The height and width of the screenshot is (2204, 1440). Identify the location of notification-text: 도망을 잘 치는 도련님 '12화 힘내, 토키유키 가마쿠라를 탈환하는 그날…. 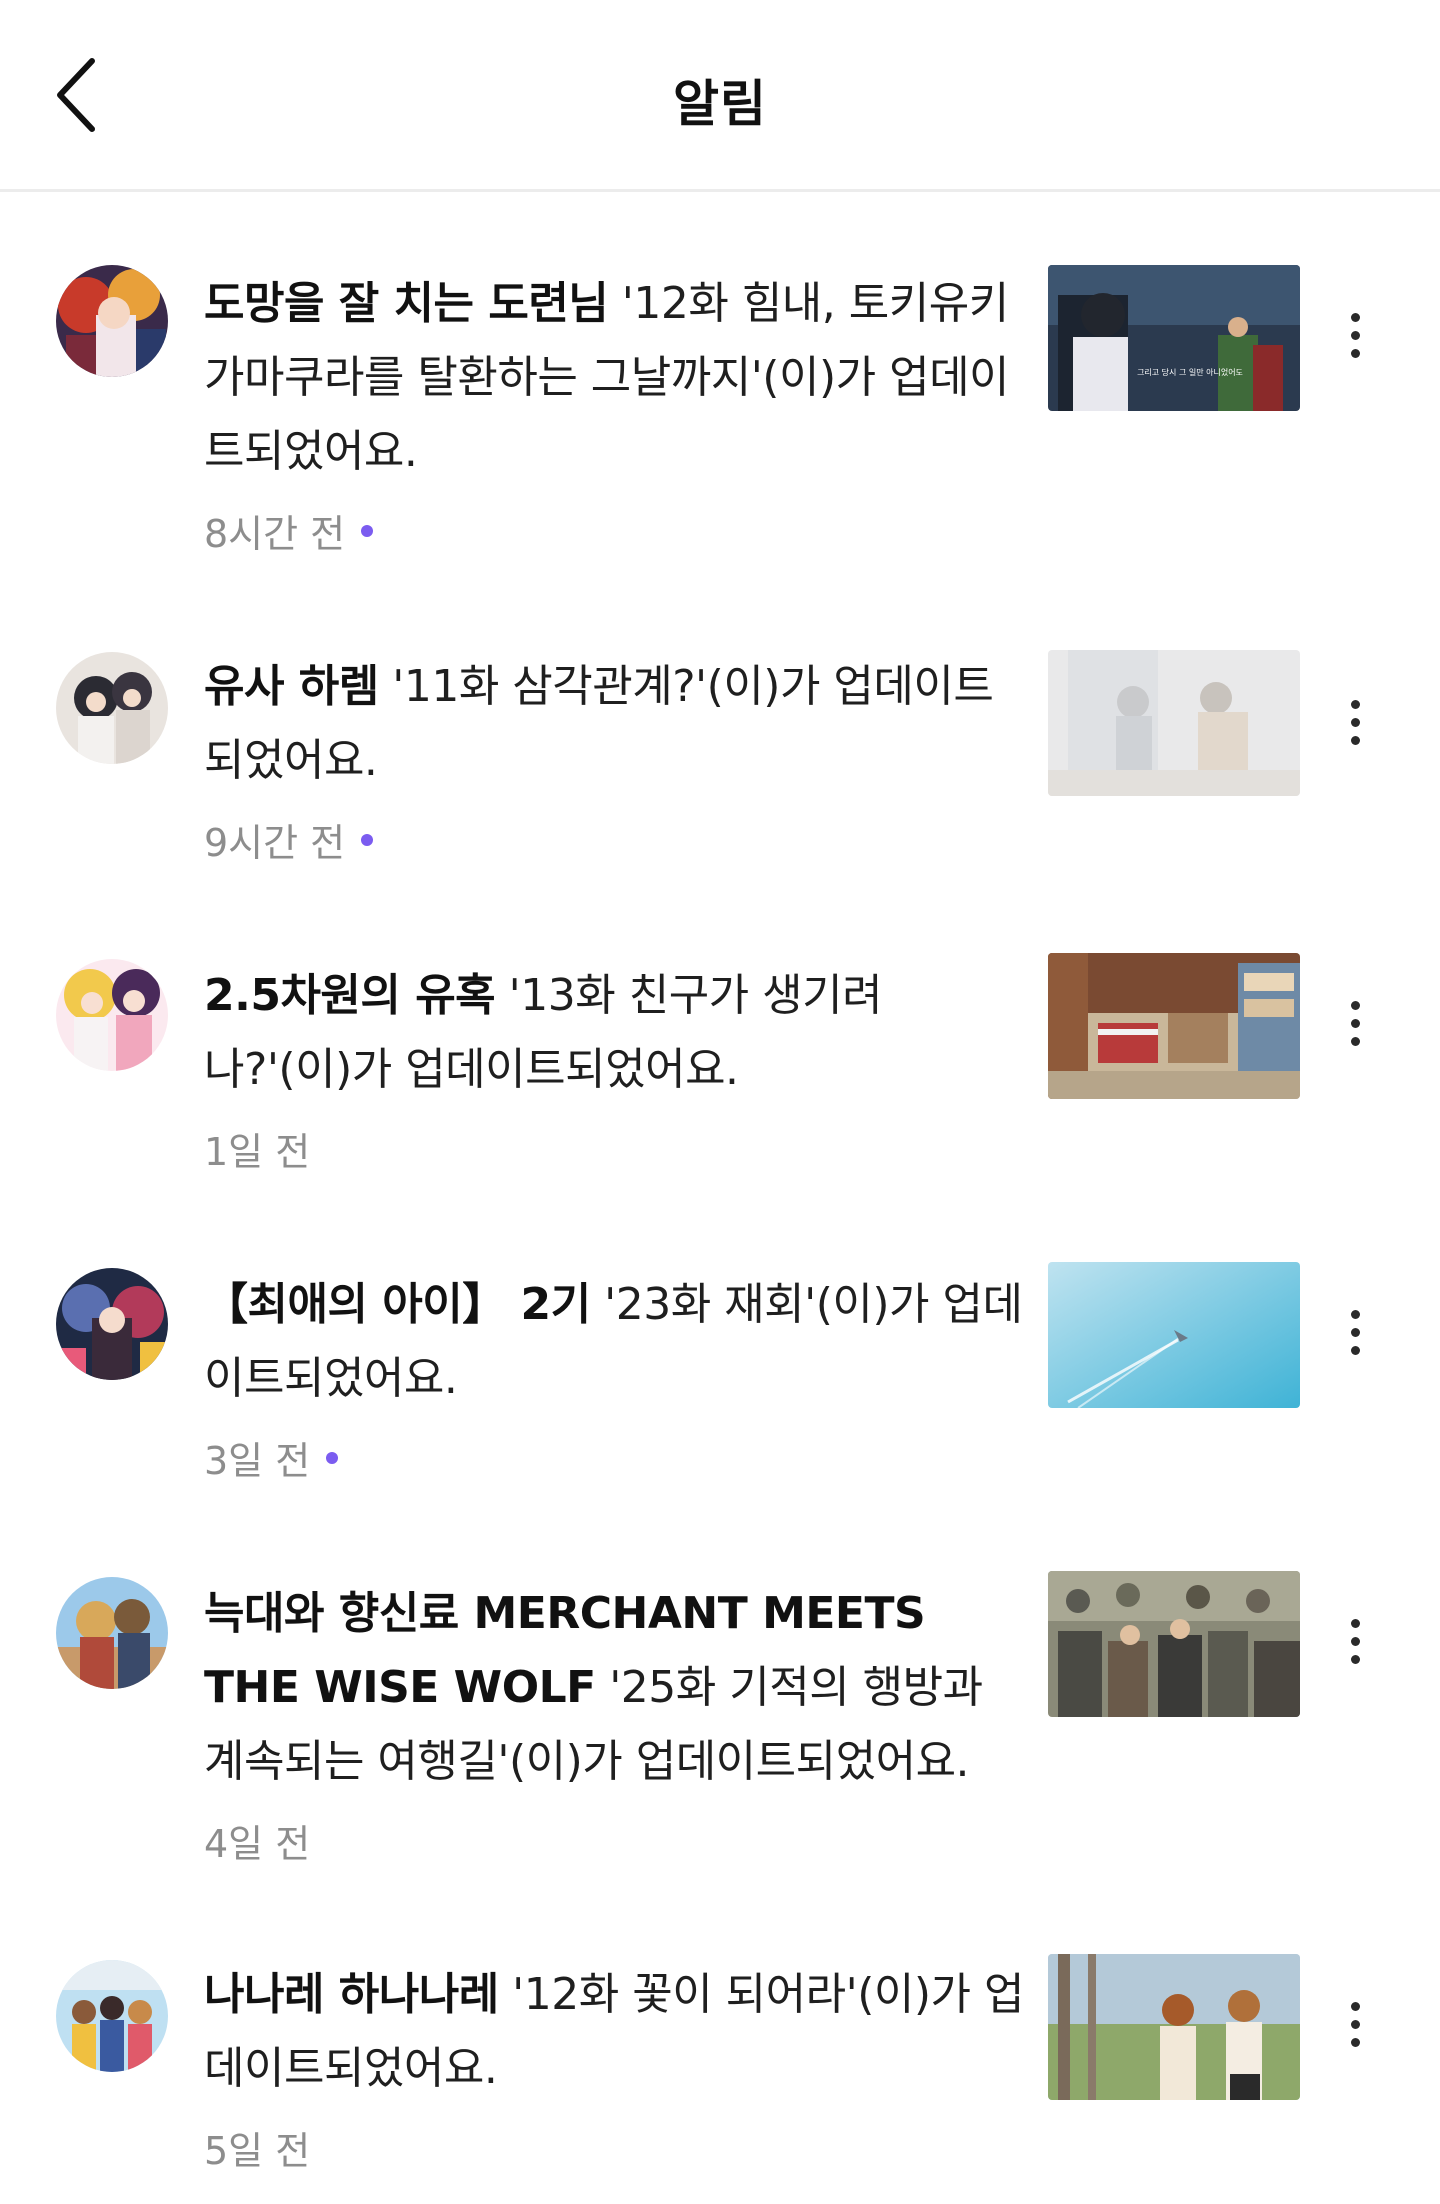
(614, 412).